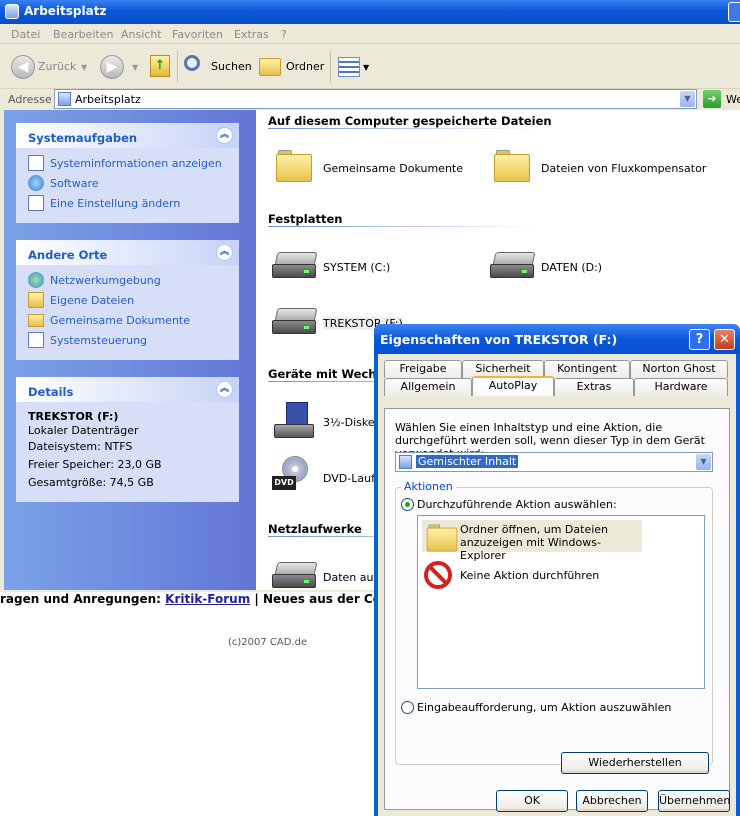  Describe the element at coordinates (84, 67) in the screenshot. I see `back-dropdown-icon: ▼` at that location.